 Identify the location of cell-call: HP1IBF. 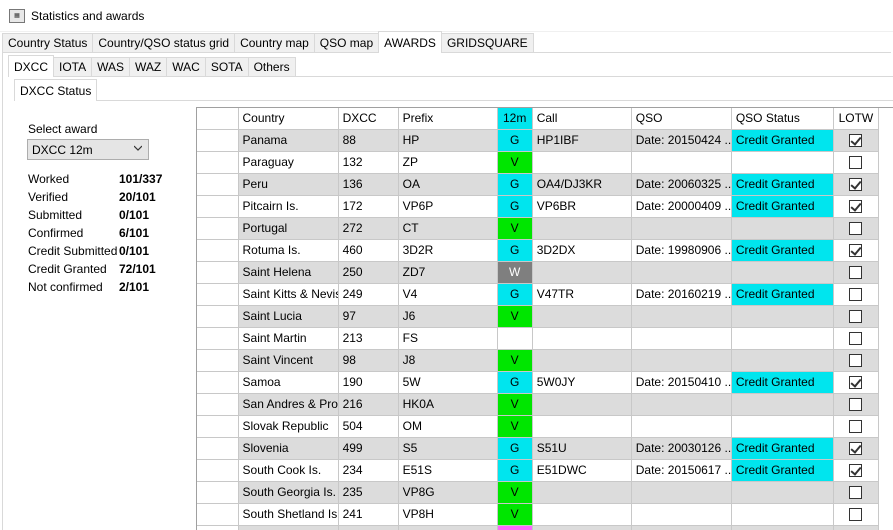
(582, 140).